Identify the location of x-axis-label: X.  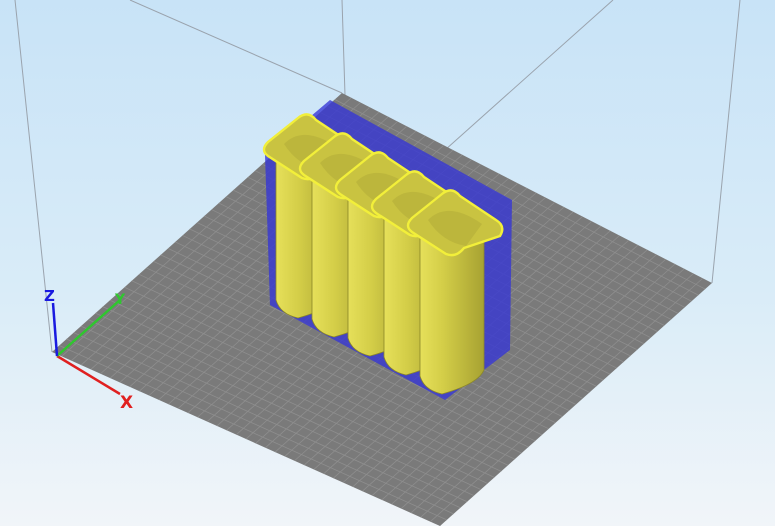
(126, 403).